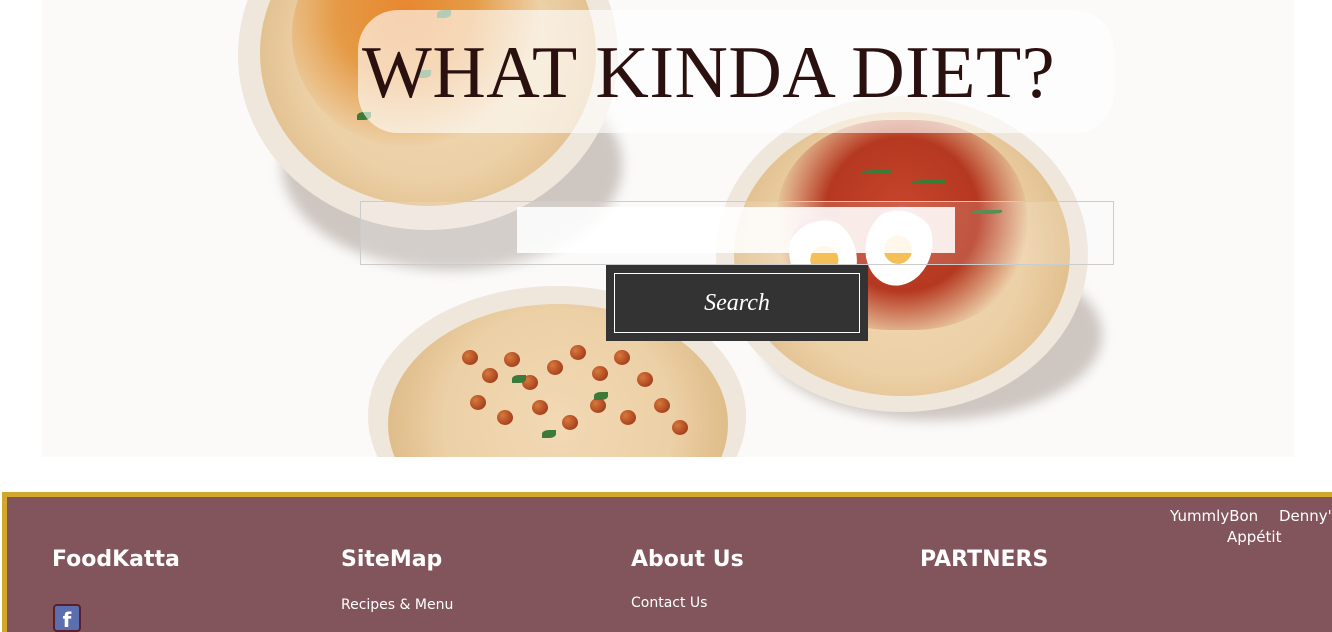 This screenshot has height=632, width=1332. I want to click on footer-heading-foodkatta: FoodKatta, so click(116, 559).